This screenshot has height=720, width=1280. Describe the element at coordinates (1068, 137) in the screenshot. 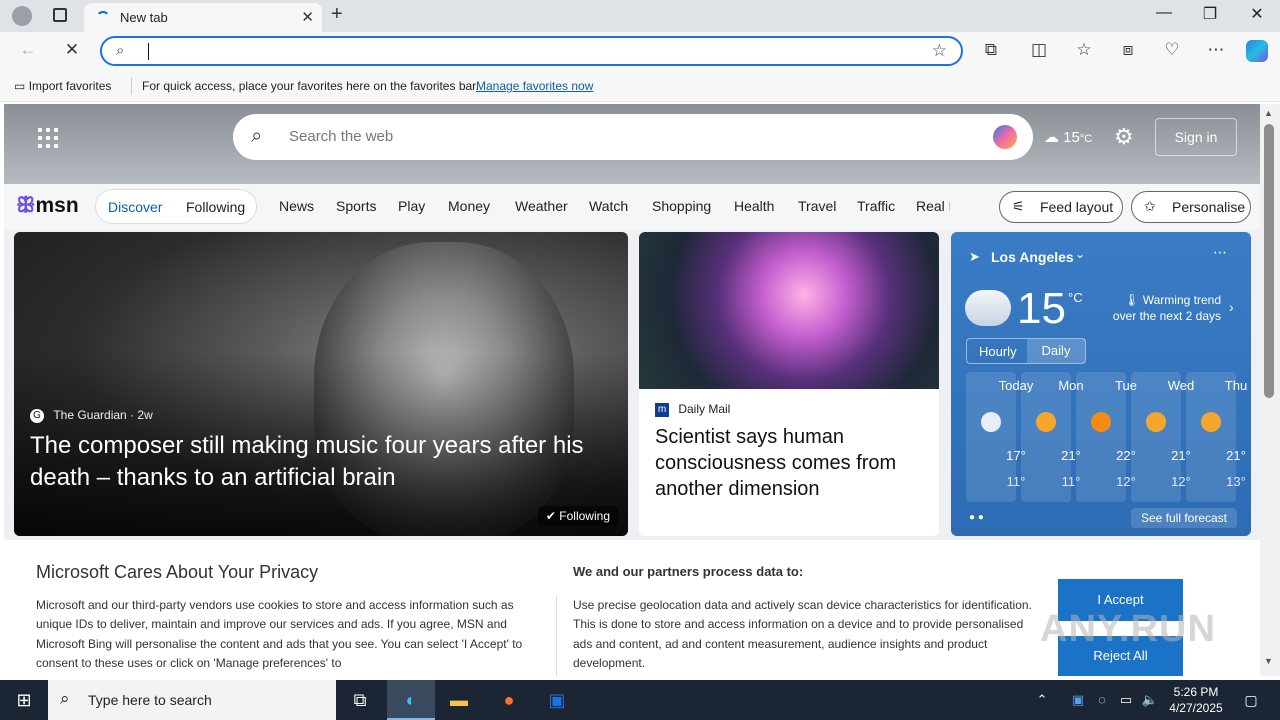

I see `header-weather: ☁ 15°C` at that location.